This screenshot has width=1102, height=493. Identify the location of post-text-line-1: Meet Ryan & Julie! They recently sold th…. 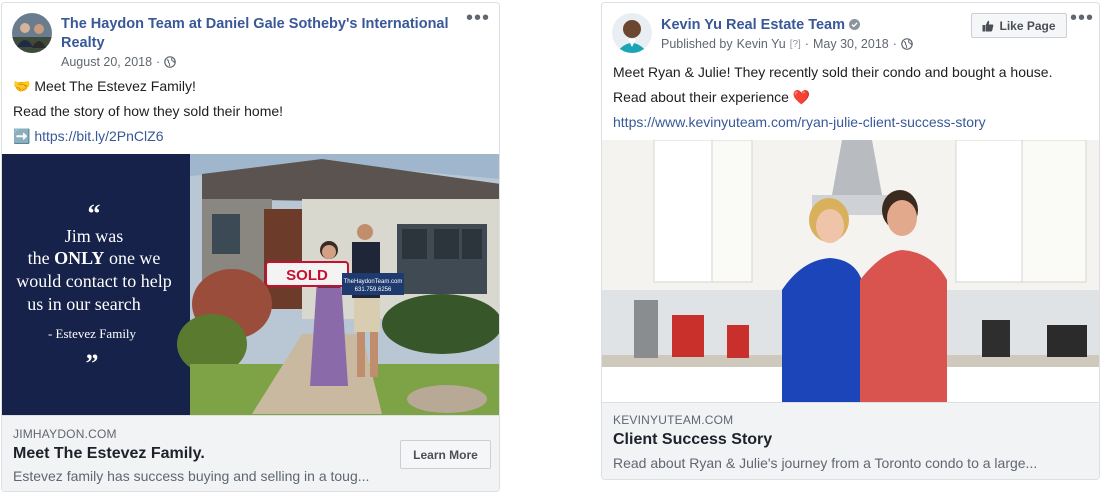
(833, 72).